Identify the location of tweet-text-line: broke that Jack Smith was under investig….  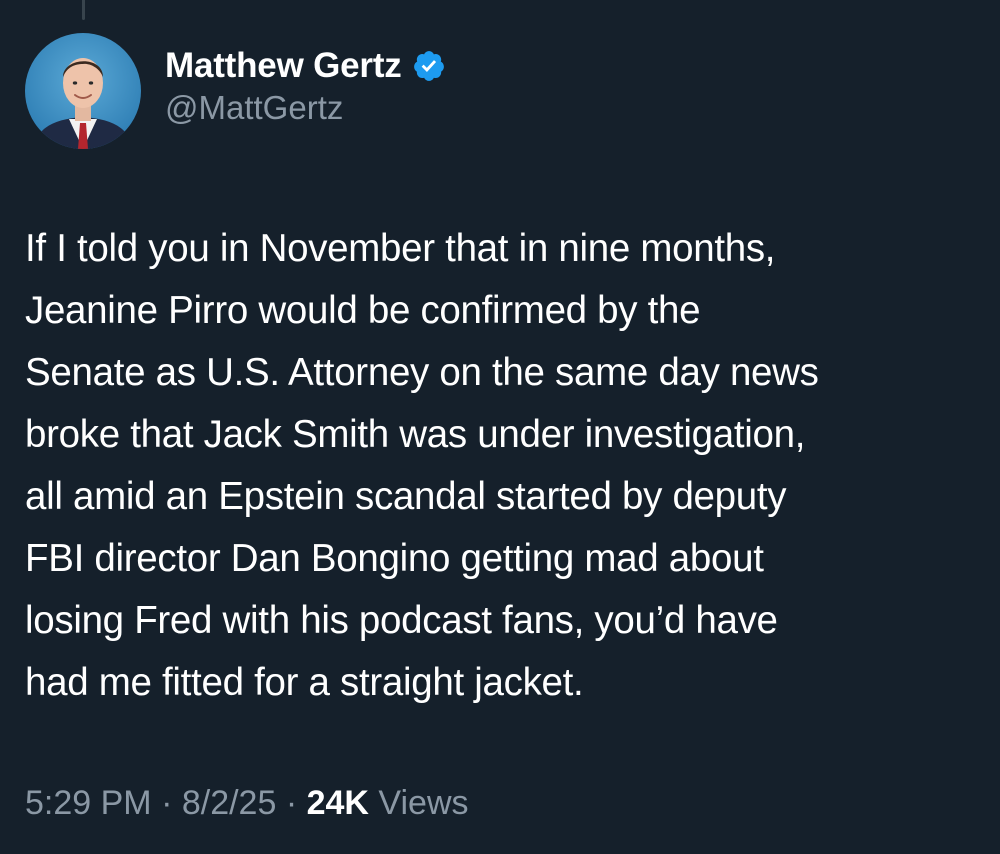
(415, 434).